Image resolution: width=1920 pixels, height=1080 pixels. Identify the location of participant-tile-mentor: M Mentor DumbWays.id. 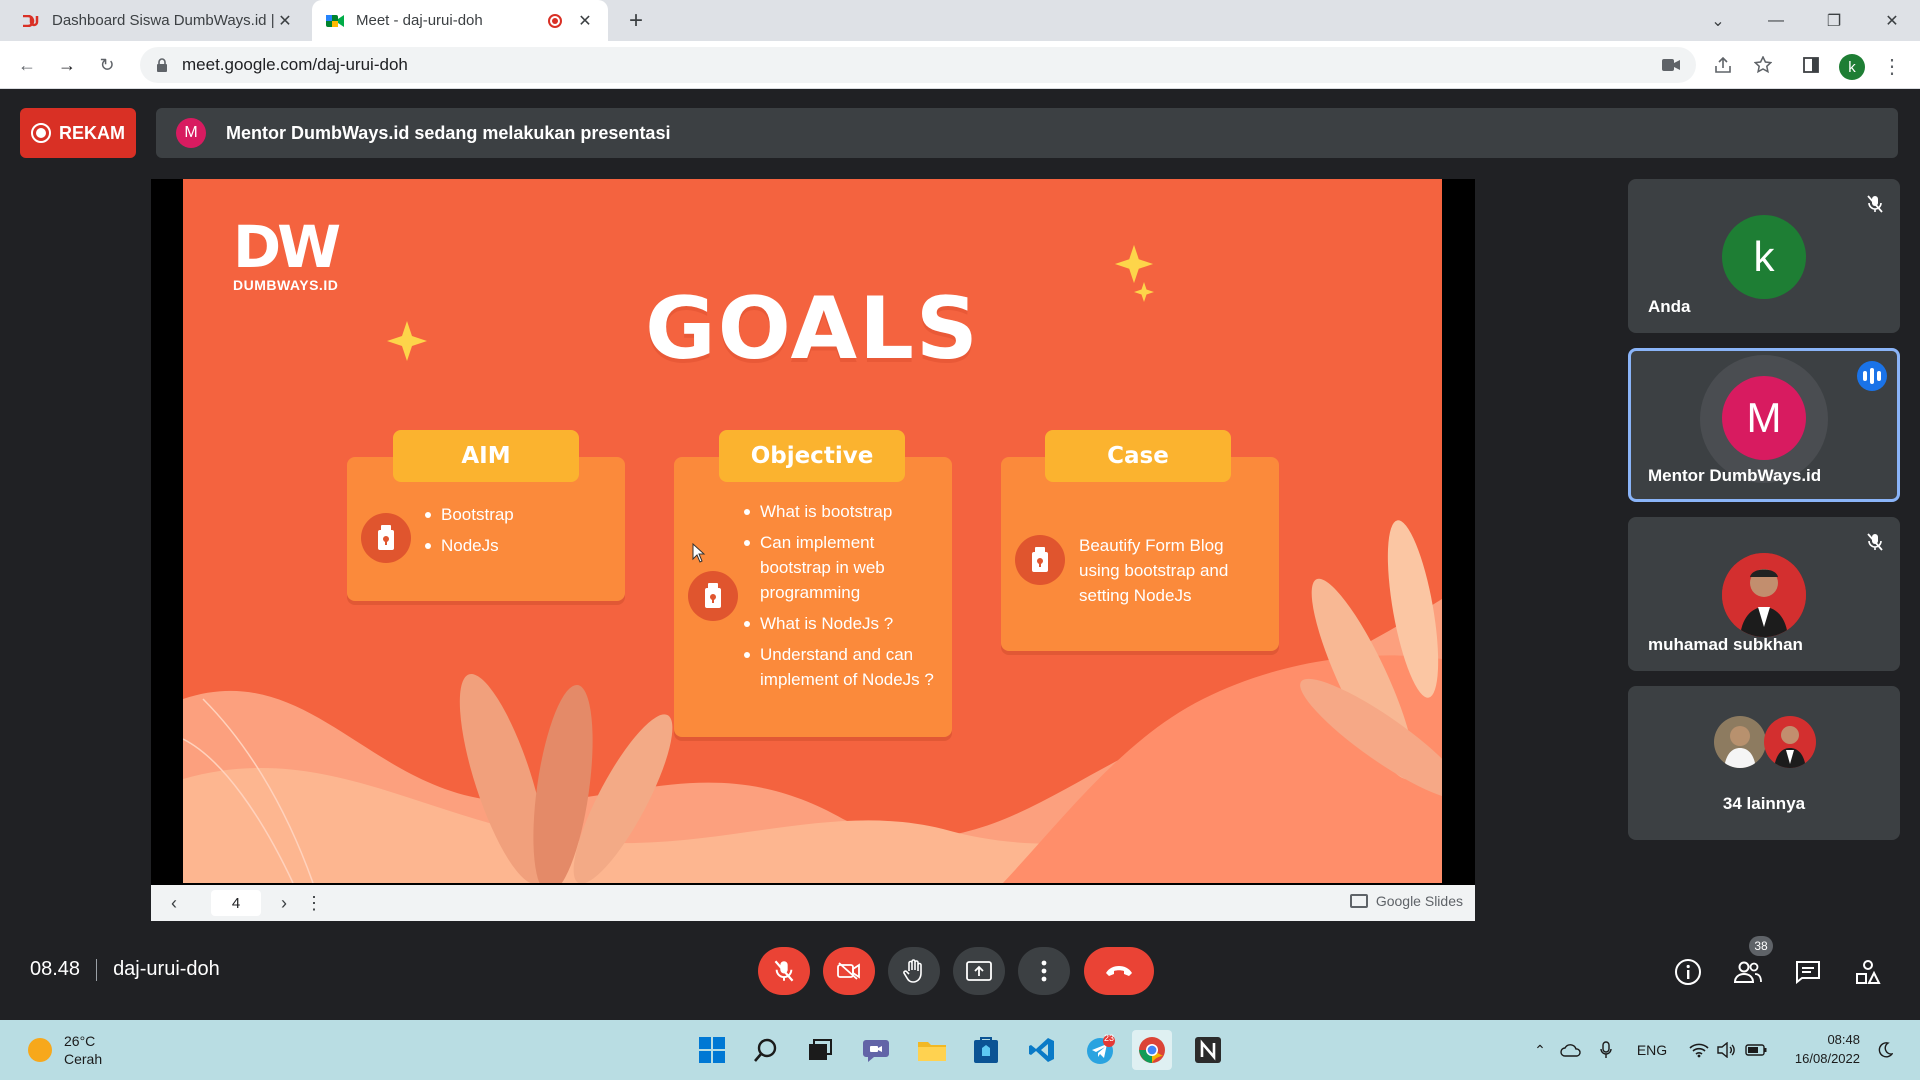
(1764, 425).